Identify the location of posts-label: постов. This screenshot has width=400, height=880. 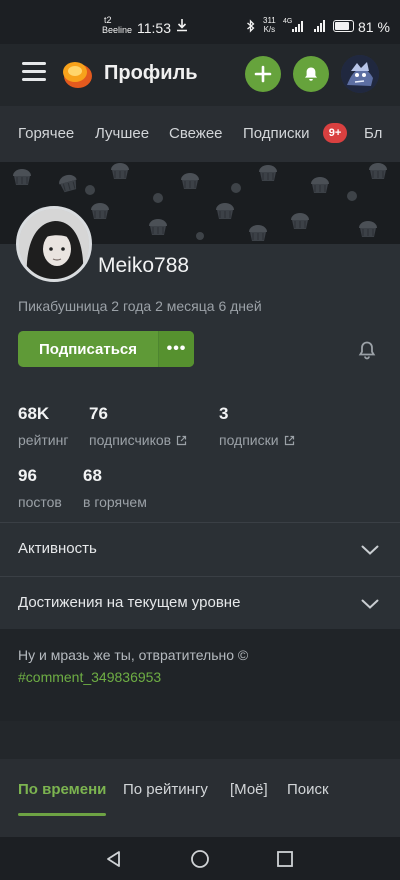
(40, 502).